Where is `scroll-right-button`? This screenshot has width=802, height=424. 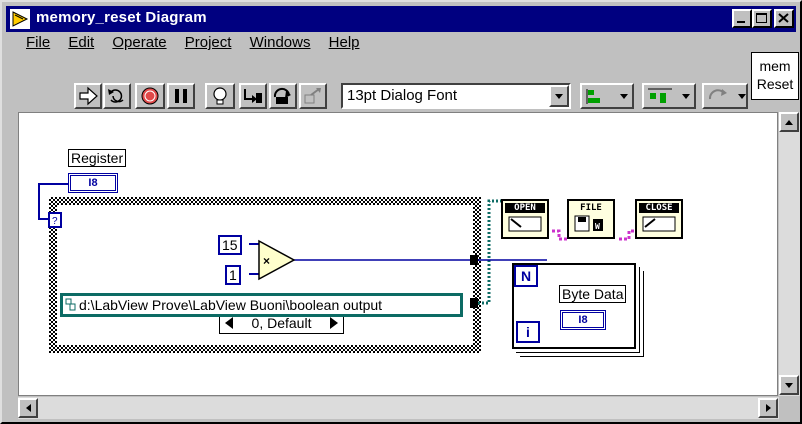 scroll-right-button is located at coordinates (768, 408).